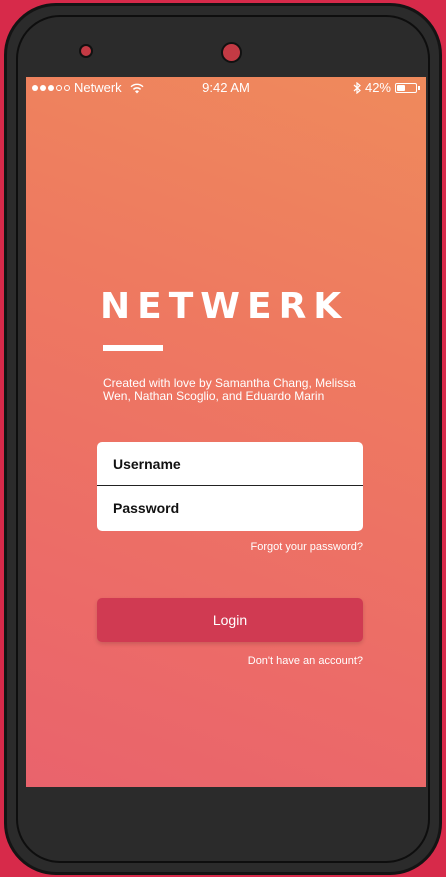 The width and height of the screenshot is (446, 877). I want to click on status-right: 42%, so click(386, 88).